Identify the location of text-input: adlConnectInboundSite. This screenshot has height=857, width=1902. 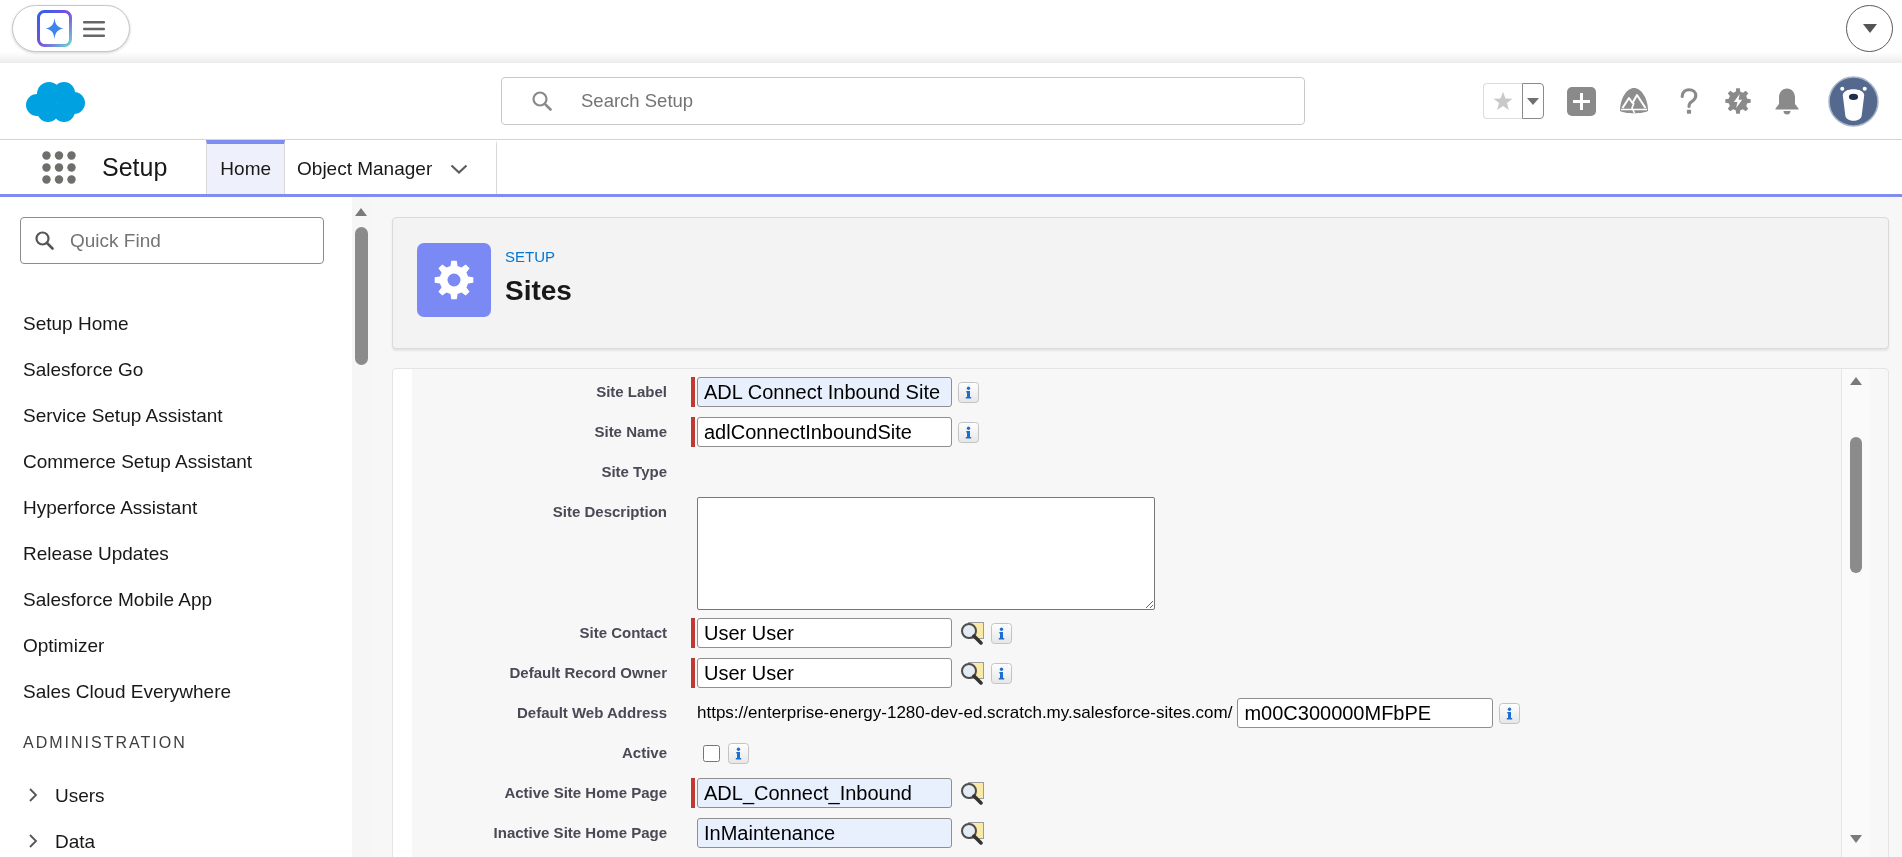
(824, 432).